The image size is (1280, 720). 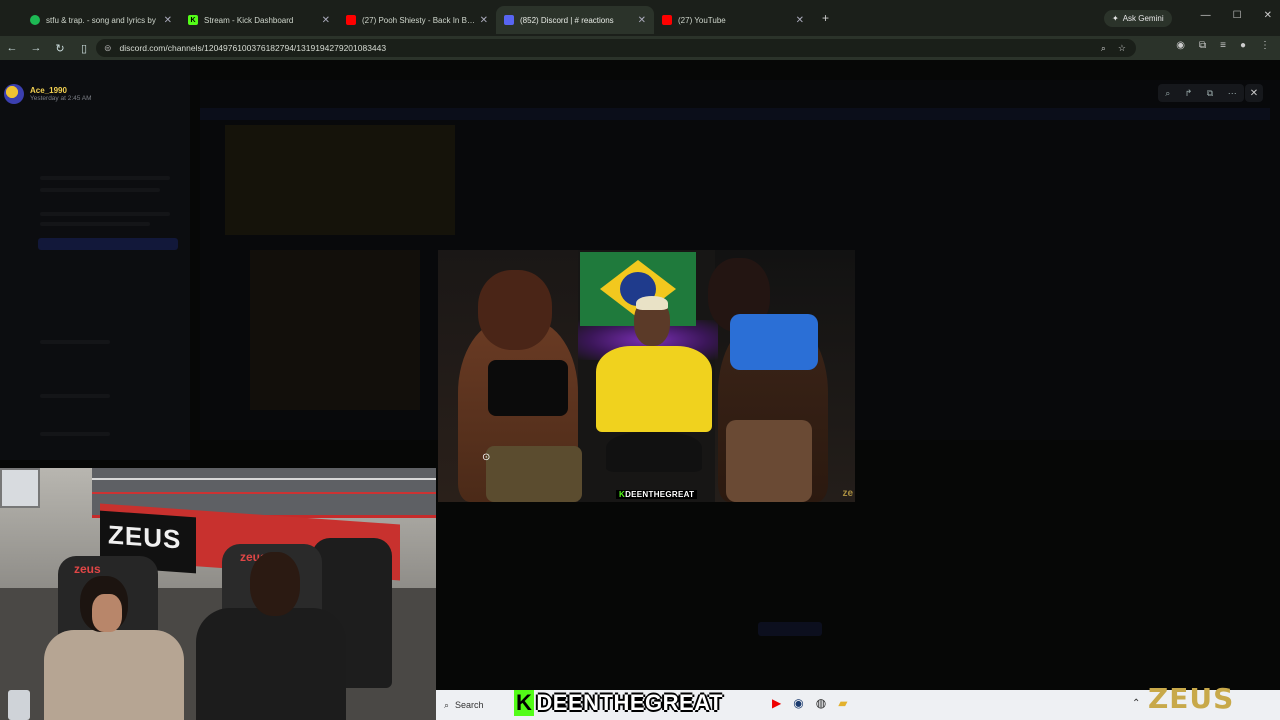 What do you see at coordinates (35, 20) in the screenshot?
I see `spotify-icon` at bounding box center [35, 20].